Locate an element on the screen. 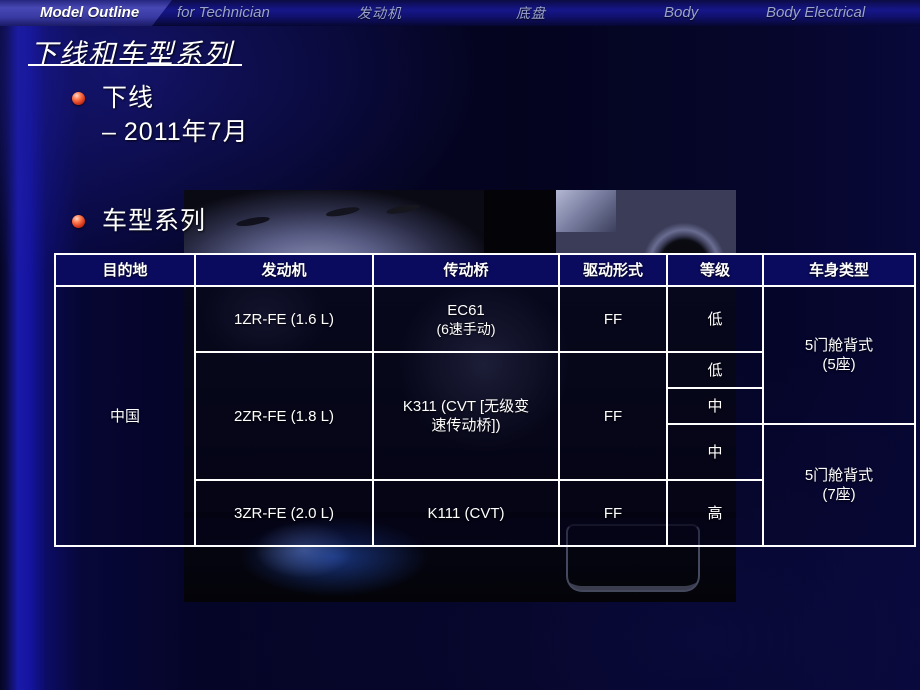 This screenshot has height=690, width=920. cell-drive-2: FF is located at coordinates (613, 416).